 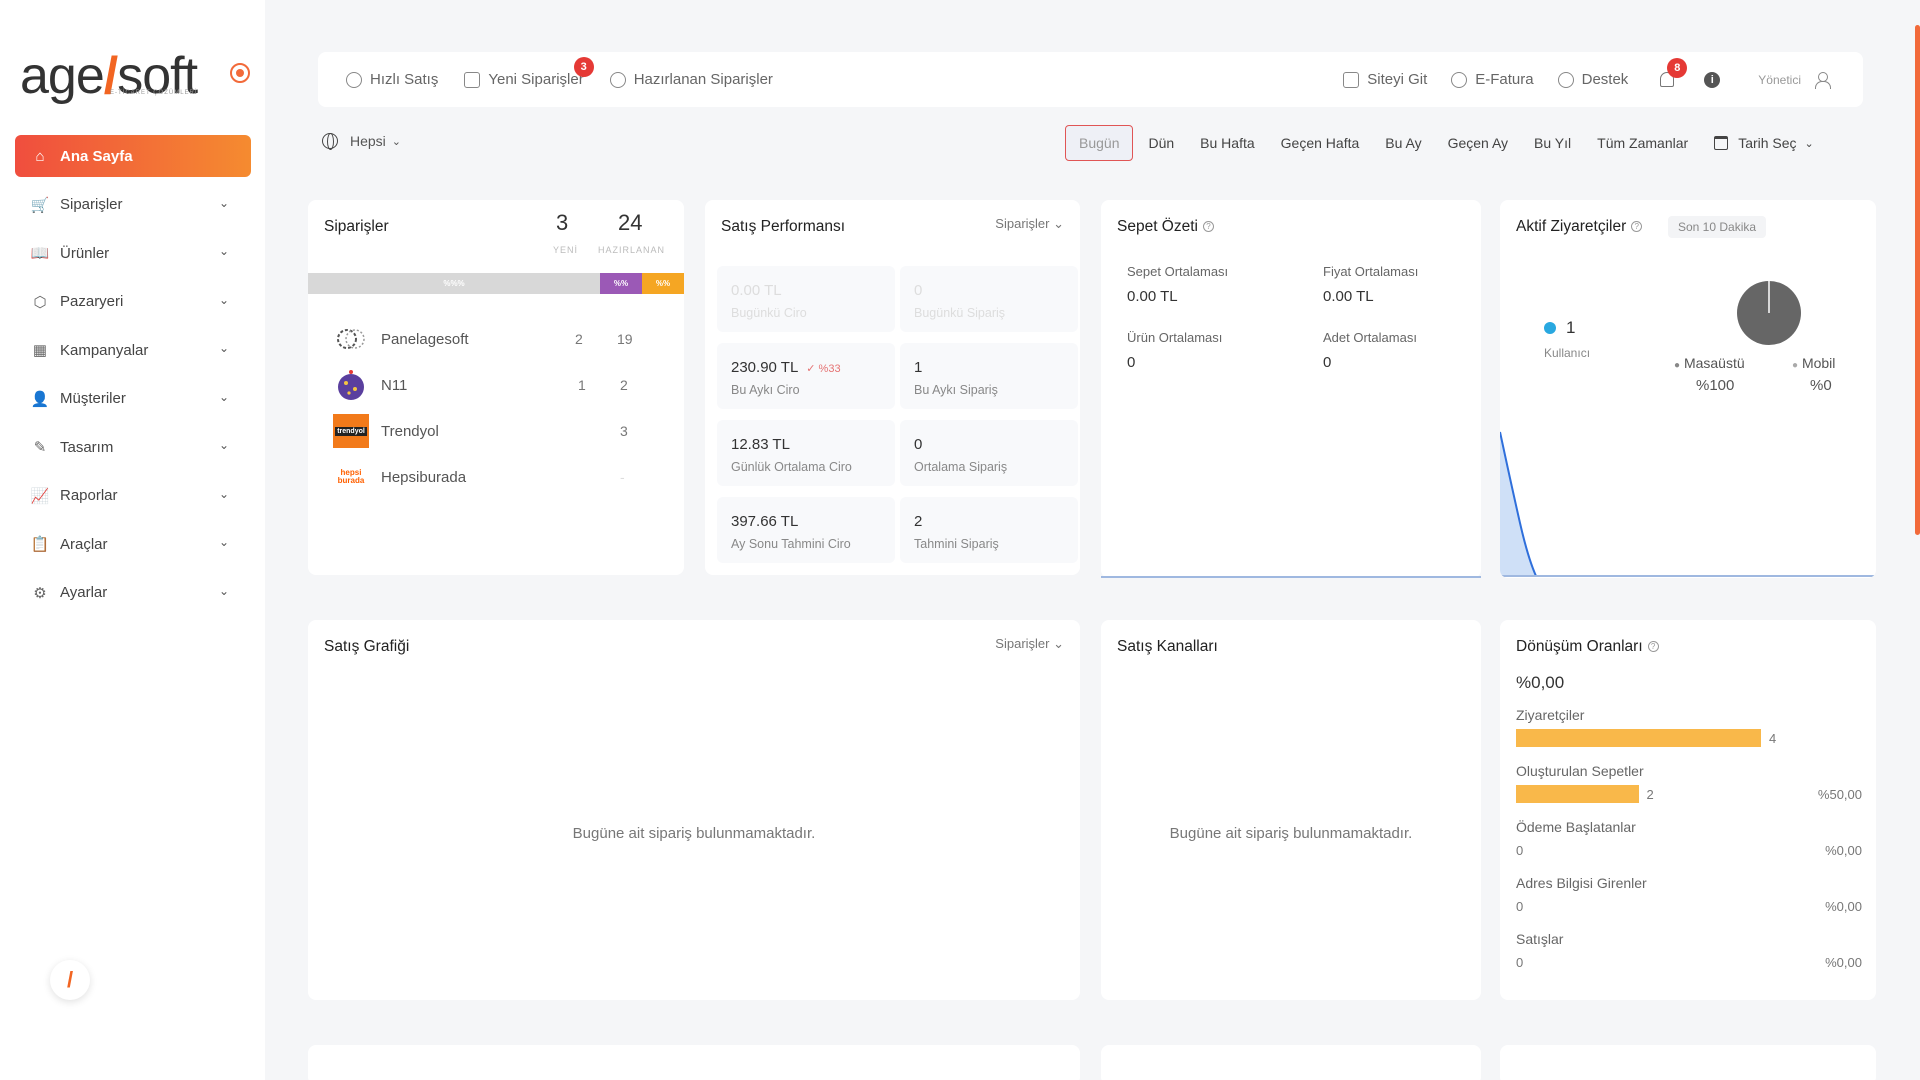 What do you see at coordinates (989, 453) in the screenshot?
I see `performance-tile: 0 Ortalama Sipariş` at bounding box center [989, 453].